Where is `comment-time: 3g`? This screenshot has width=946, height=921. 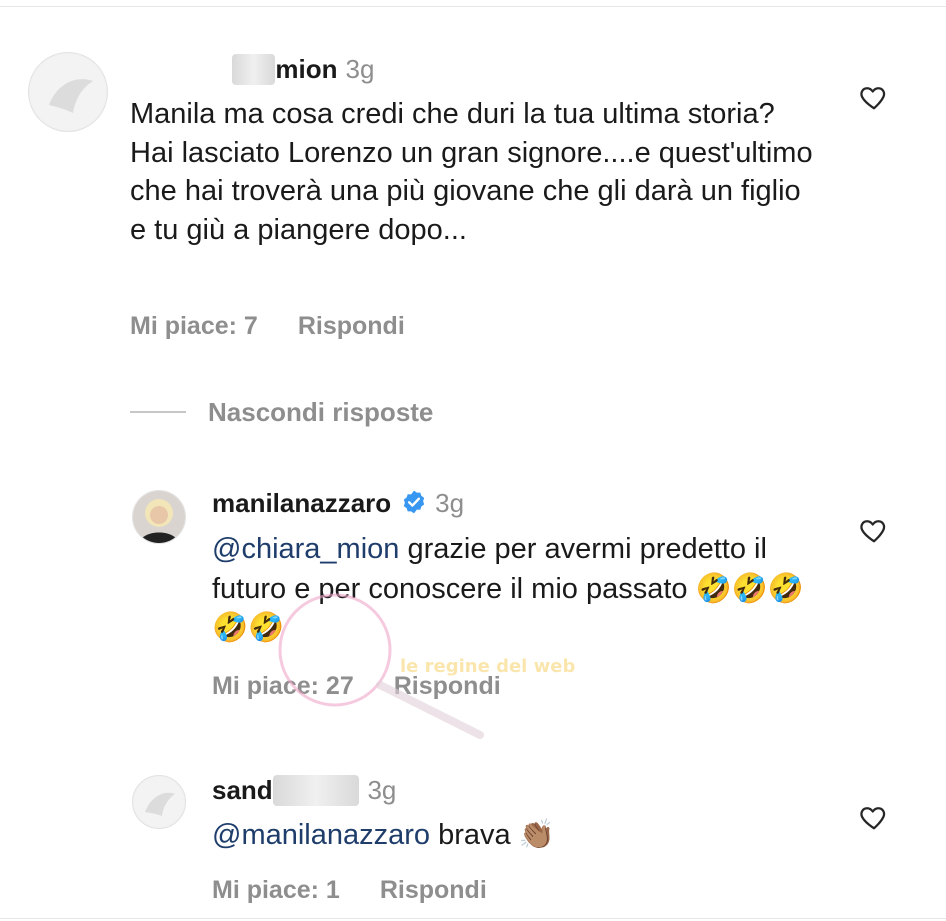 comment-time: 3g is located at coordinates (360, 69).